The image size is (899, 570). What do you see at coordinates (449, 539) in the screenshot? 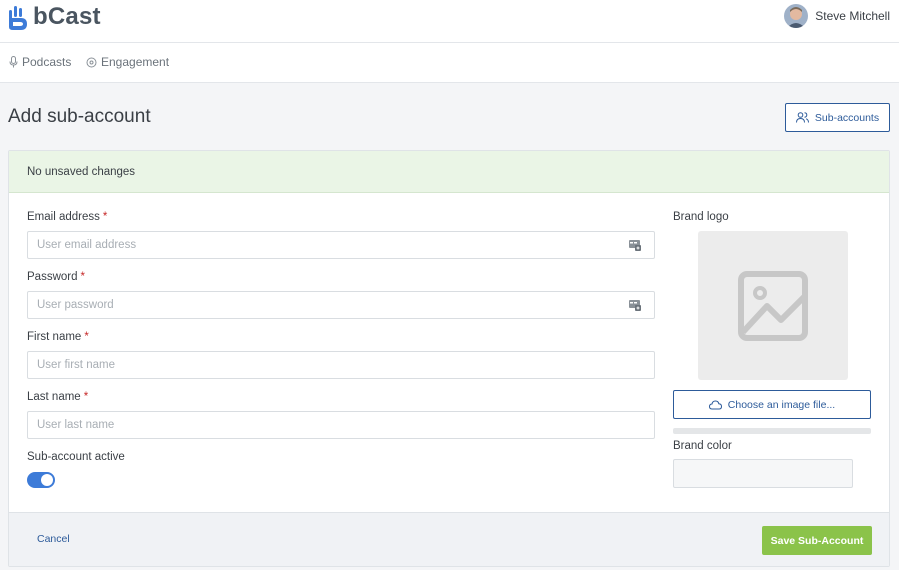
I see `form-footer: Cancel Save Sub-Account` at bounding box center [449, 539].